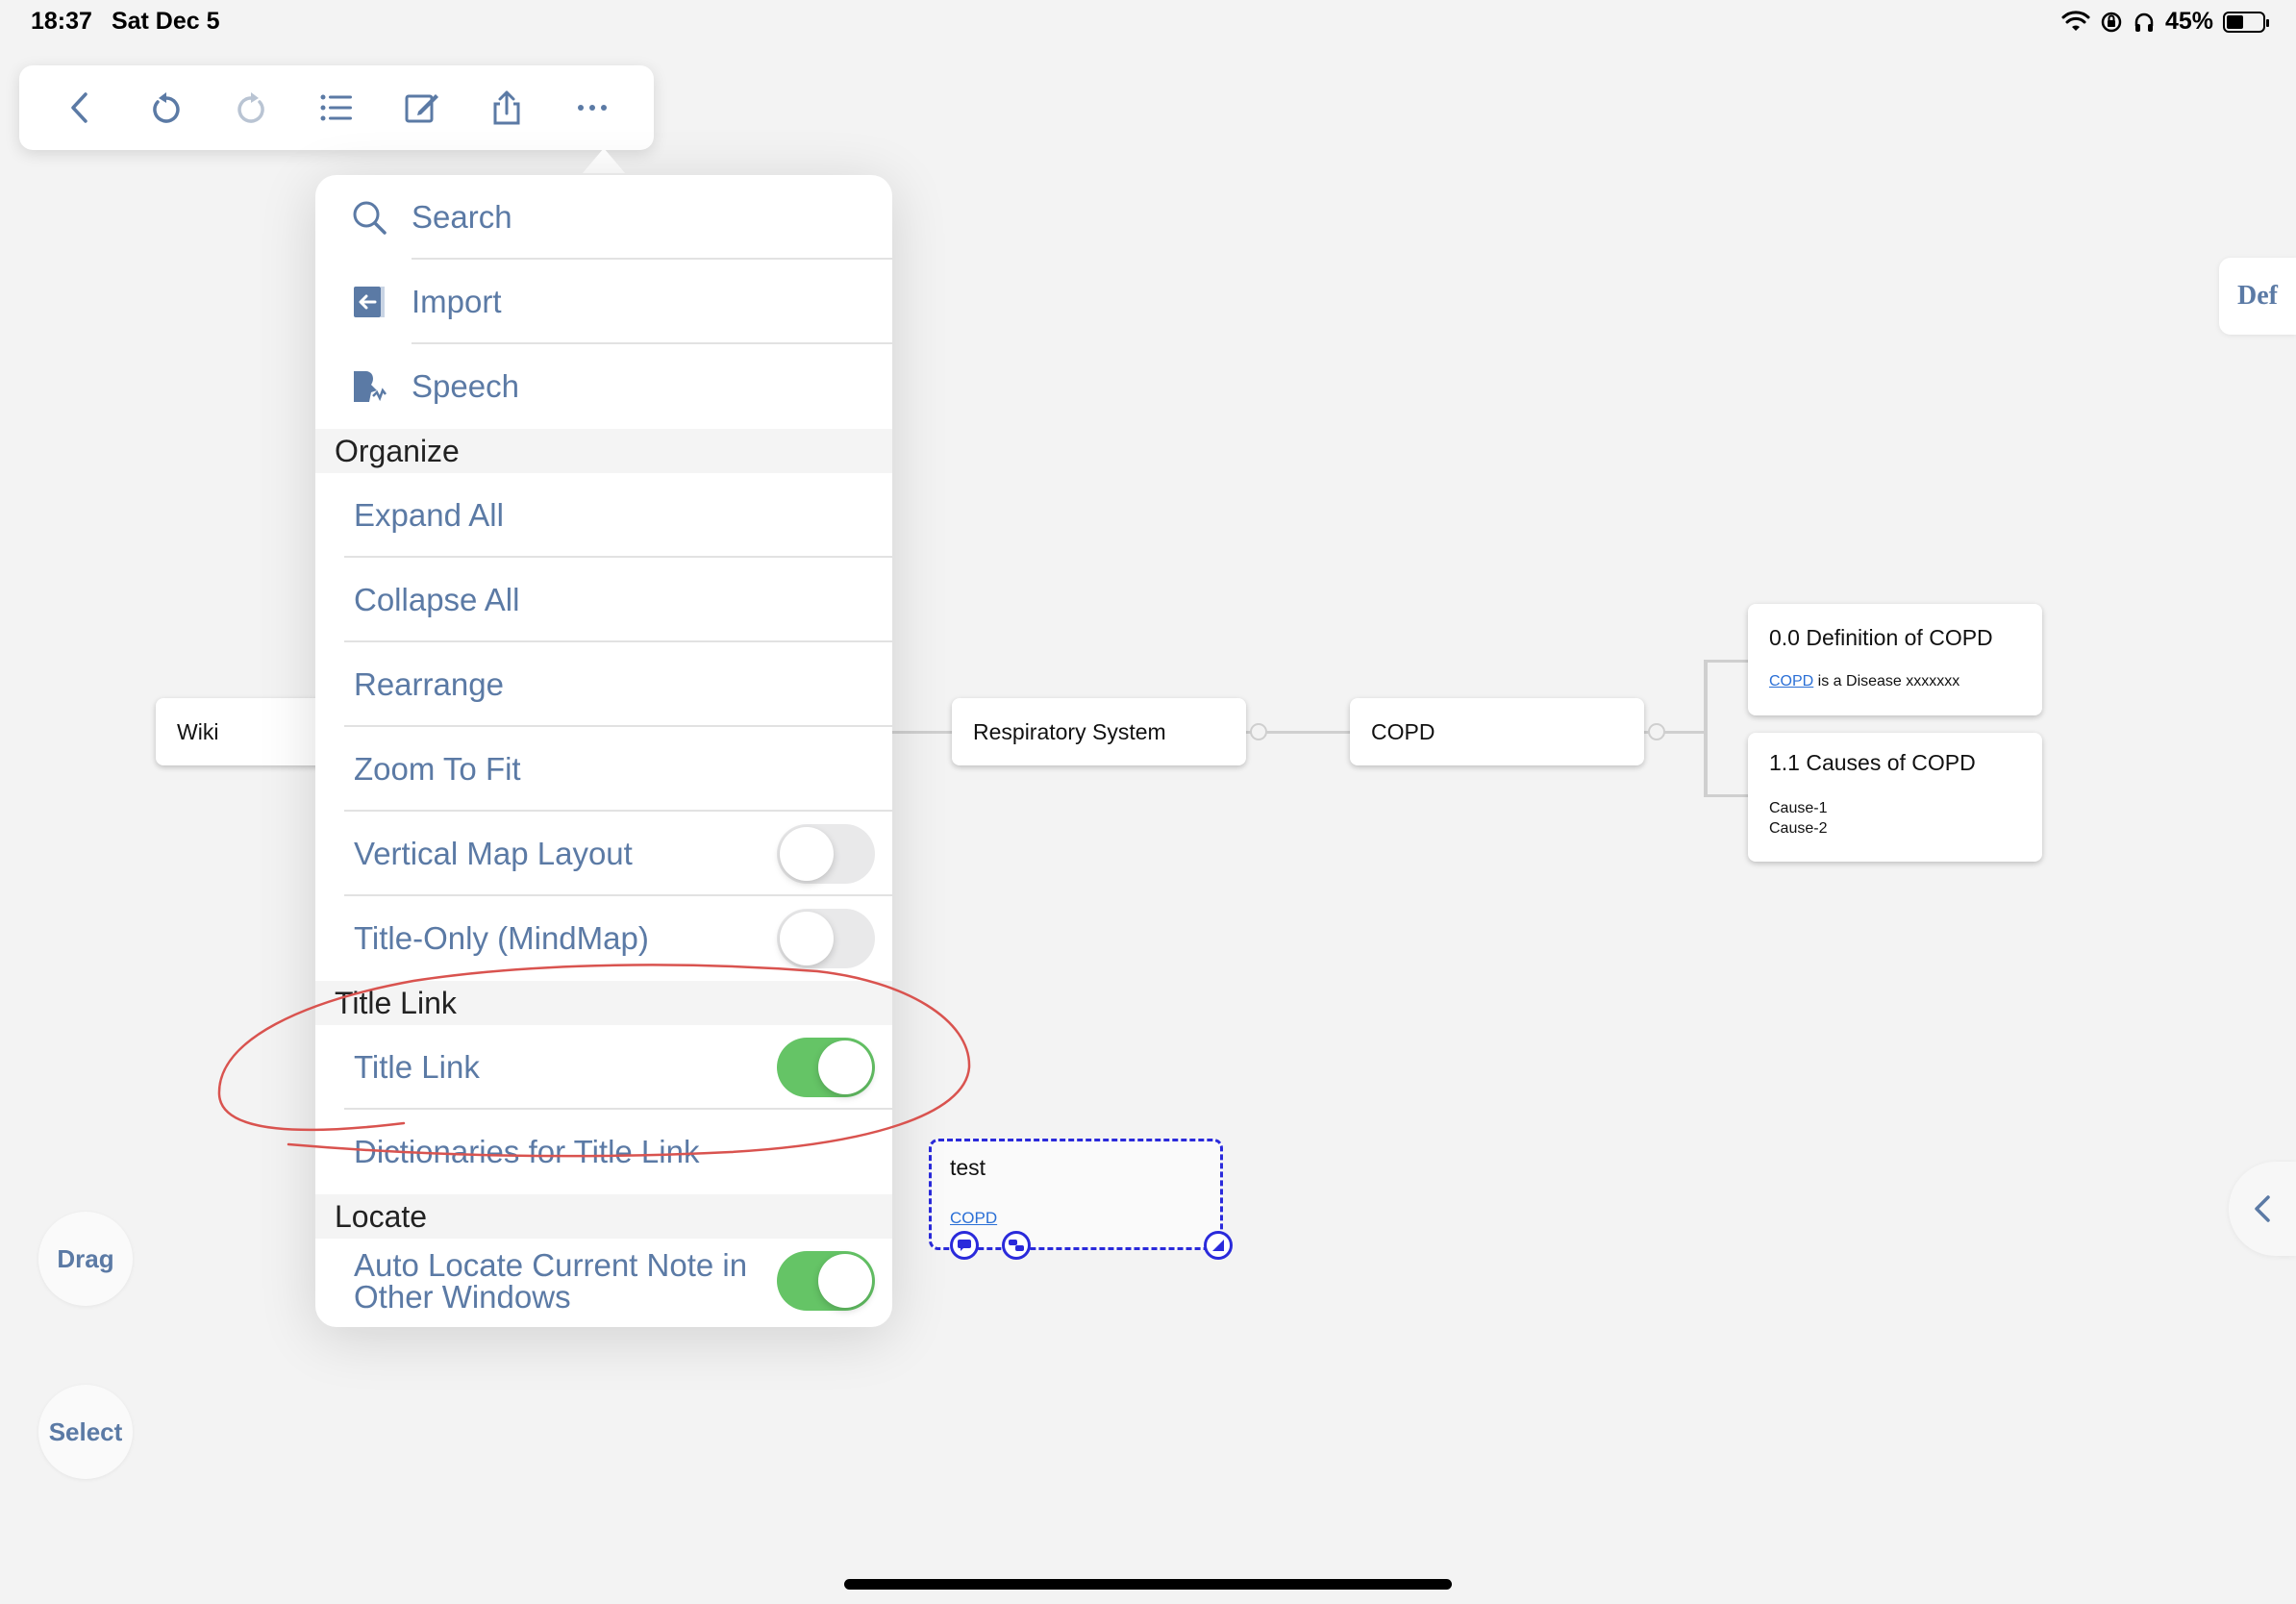 This screenshot has height=1604, width=2296. Describe the element at coordinates (1895, 797) in the screenshot. I see `node-causes-of-copd: 1.1 Causes of COPD Cause-1 Cause-2` at that location.